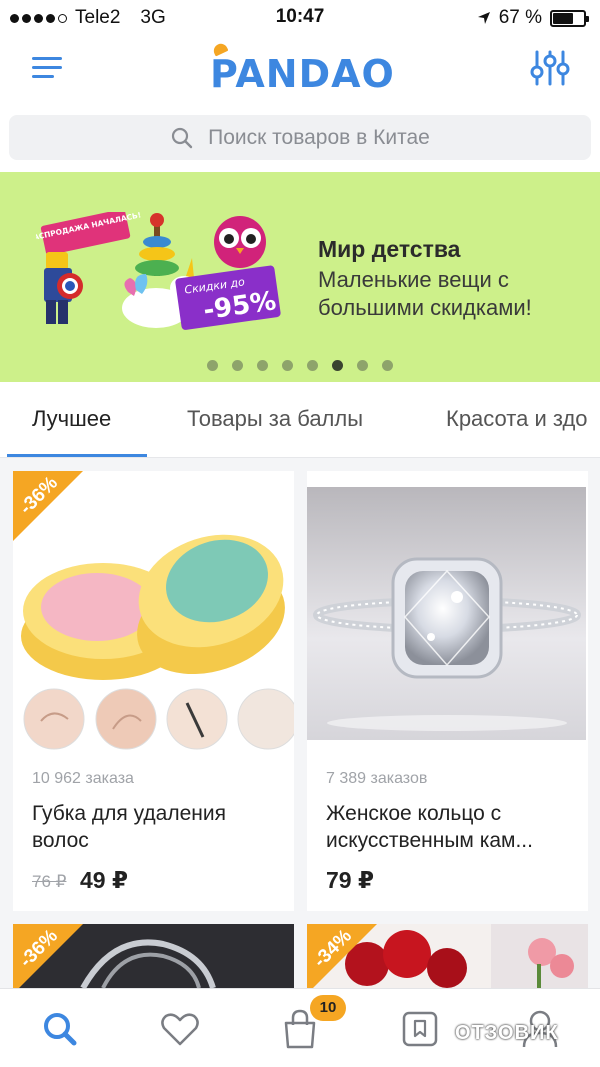 This screenshot has width=600, height=1067. What do you see at coordinates (517, 419) in the screenshot?
I see `tab-beauty-health: Красота и здо` at bounding box center [517, 419].